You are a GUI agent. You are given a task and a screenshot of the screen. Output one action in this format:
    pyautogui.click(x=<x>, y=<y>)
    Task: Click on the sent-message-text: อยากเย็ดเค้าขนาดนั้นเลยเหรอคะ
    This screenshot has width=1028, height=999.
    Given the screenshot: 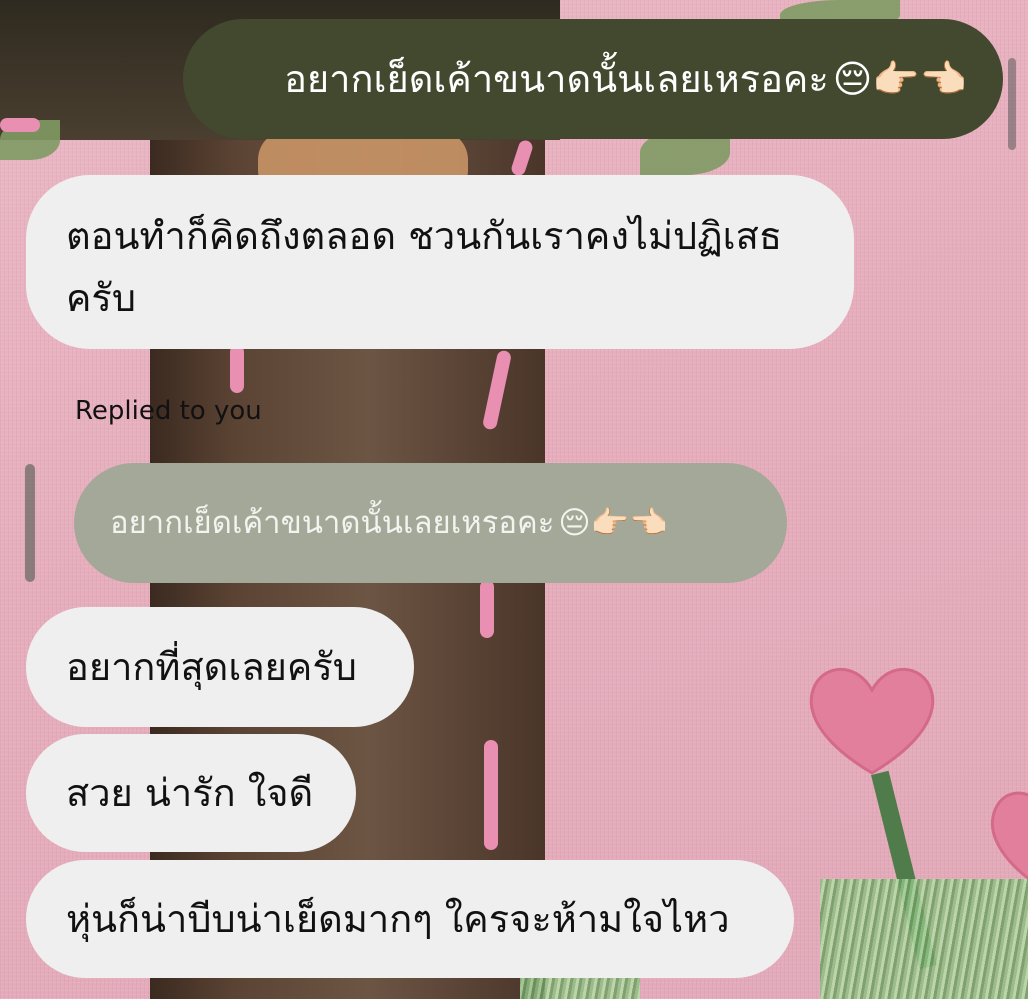 What is the action you would take?
    pyautogui.click(x=556, y=79)
    